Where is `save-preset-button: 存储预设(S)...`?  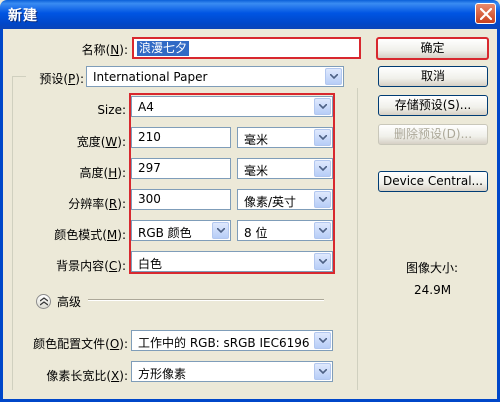
save-preset-button: 存储预设(S)... is located at coordinates (433, 105).